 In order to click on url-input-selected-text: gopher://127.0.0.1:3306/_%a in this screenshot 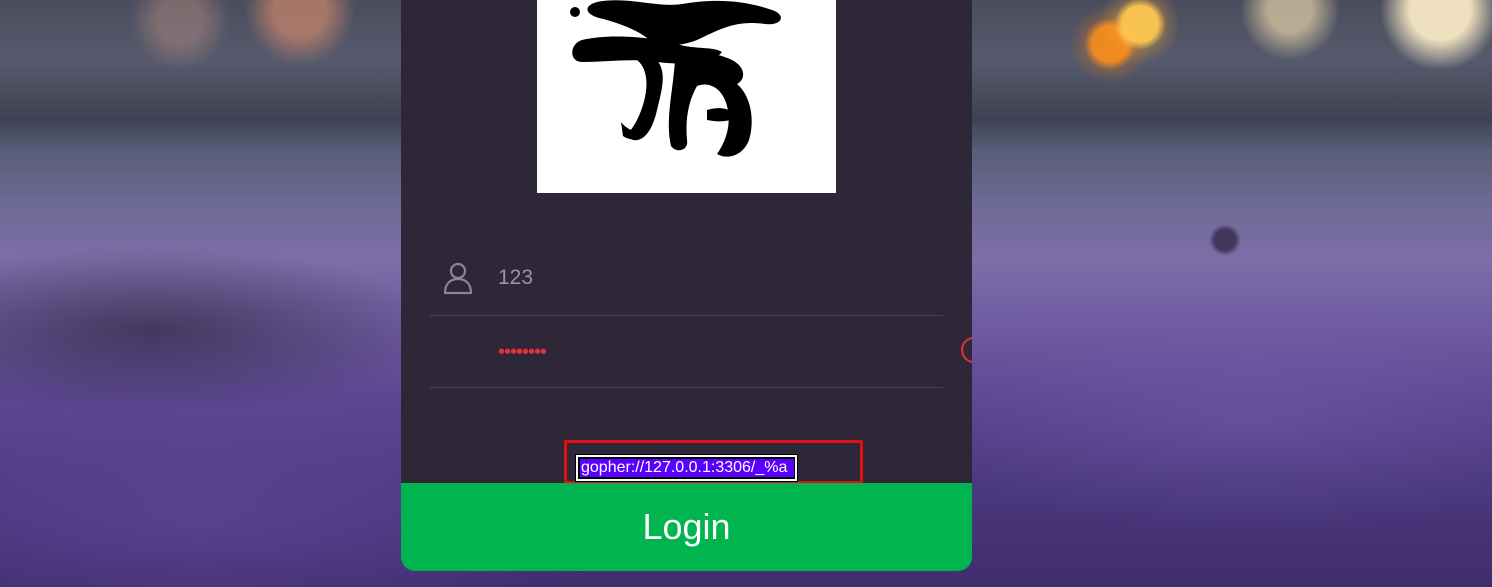, I will do `click(687, 468)`.